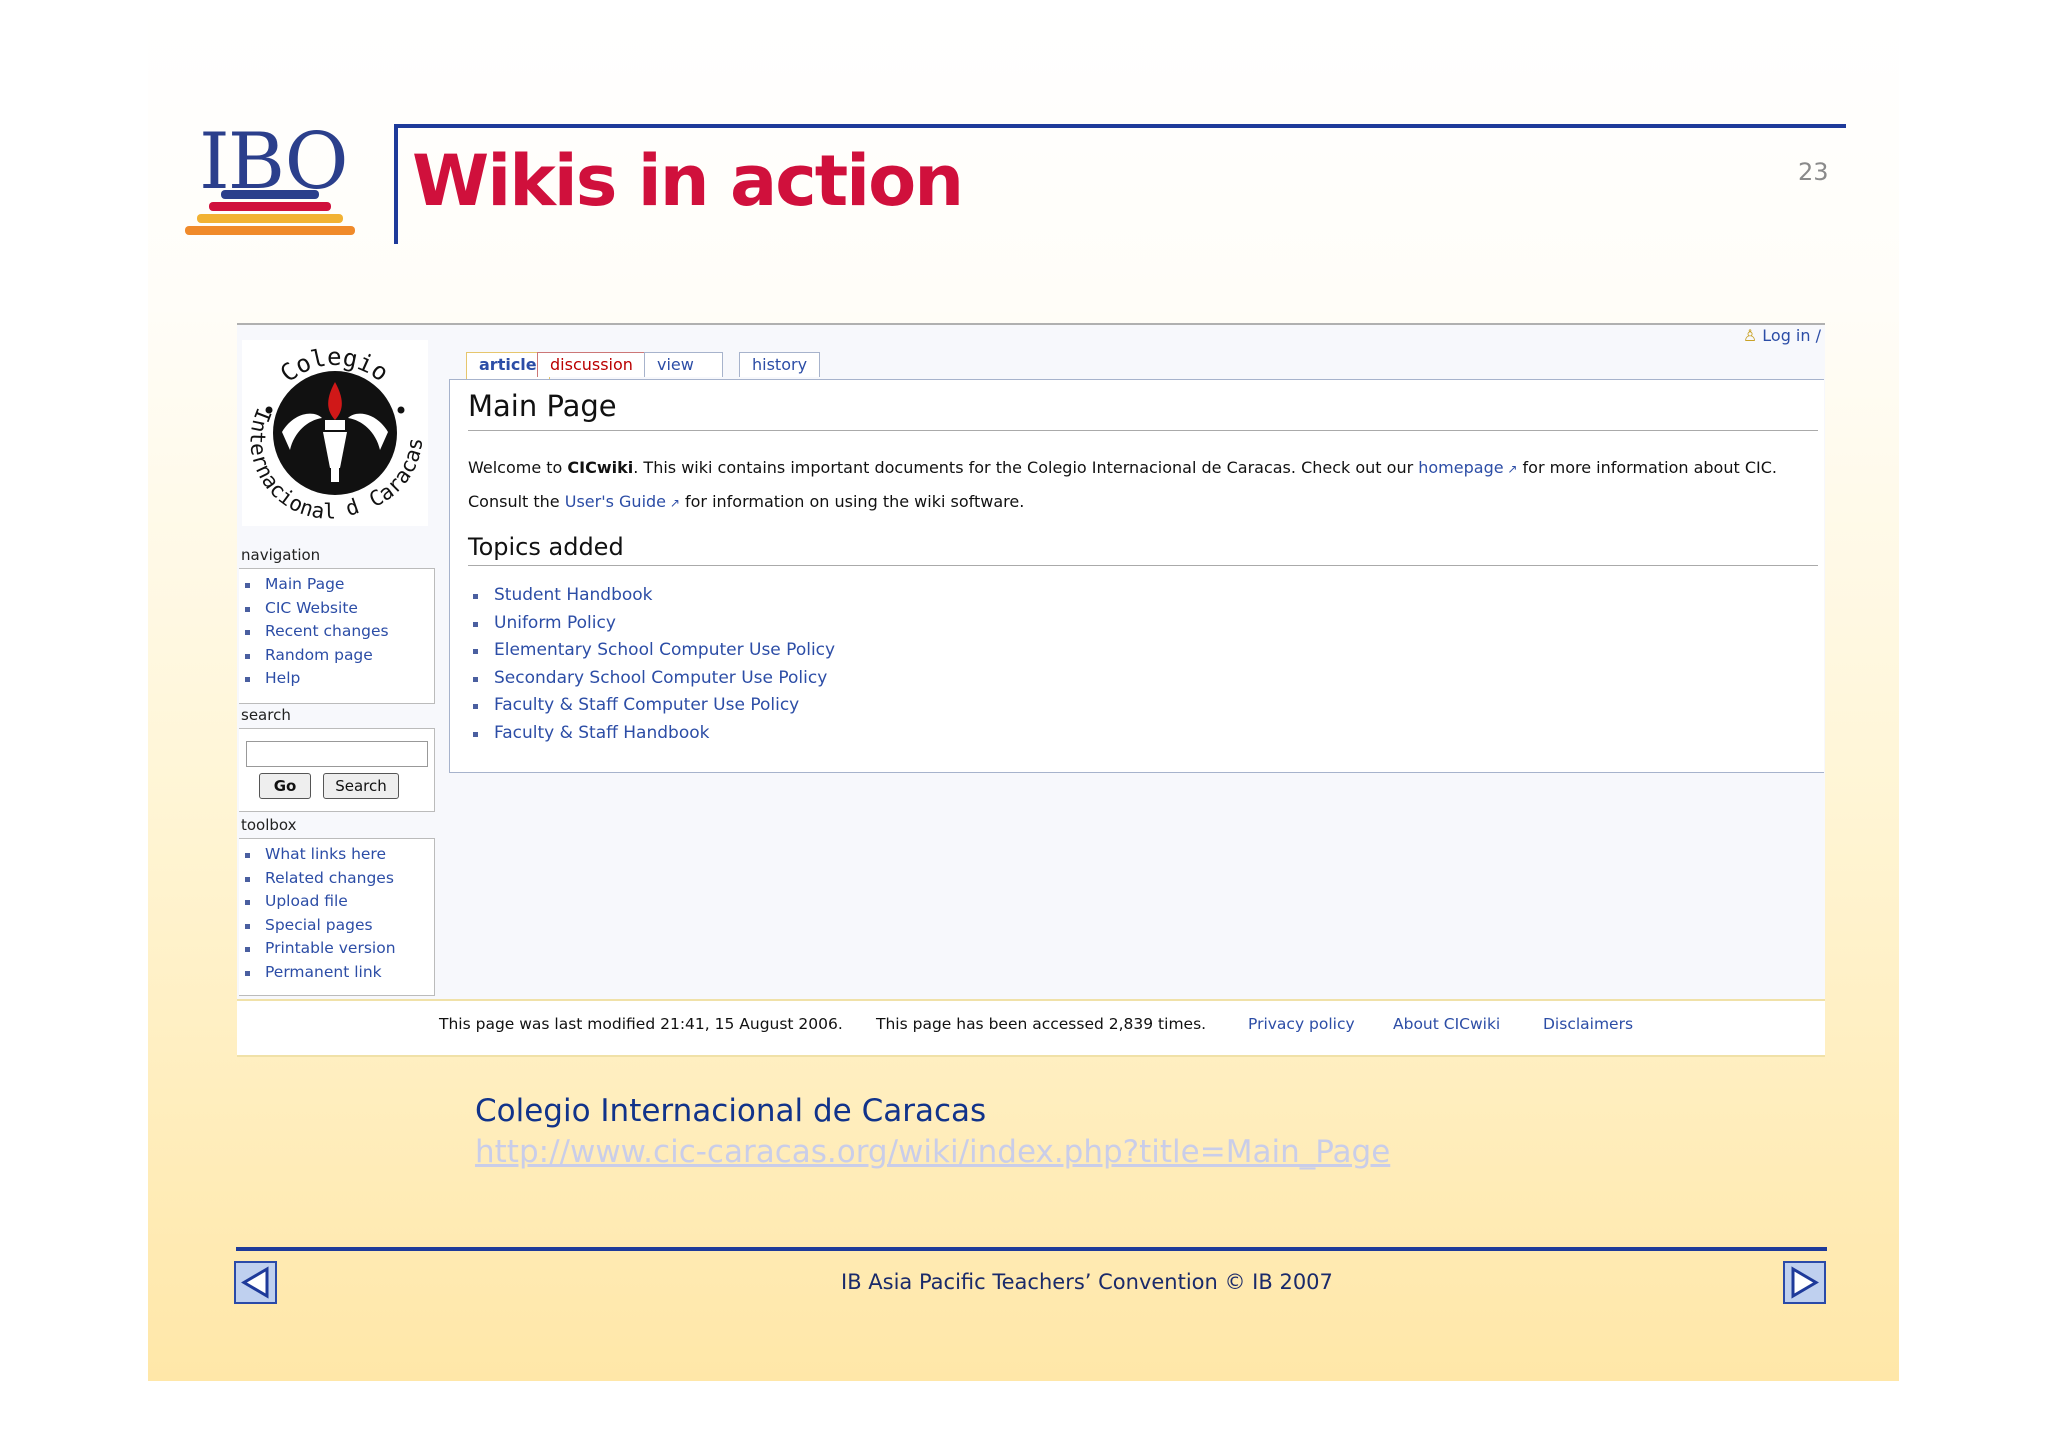 This screenshot has height=1449, width=2048. I want to click on external-link-icon: ↗, so click(673, 503).